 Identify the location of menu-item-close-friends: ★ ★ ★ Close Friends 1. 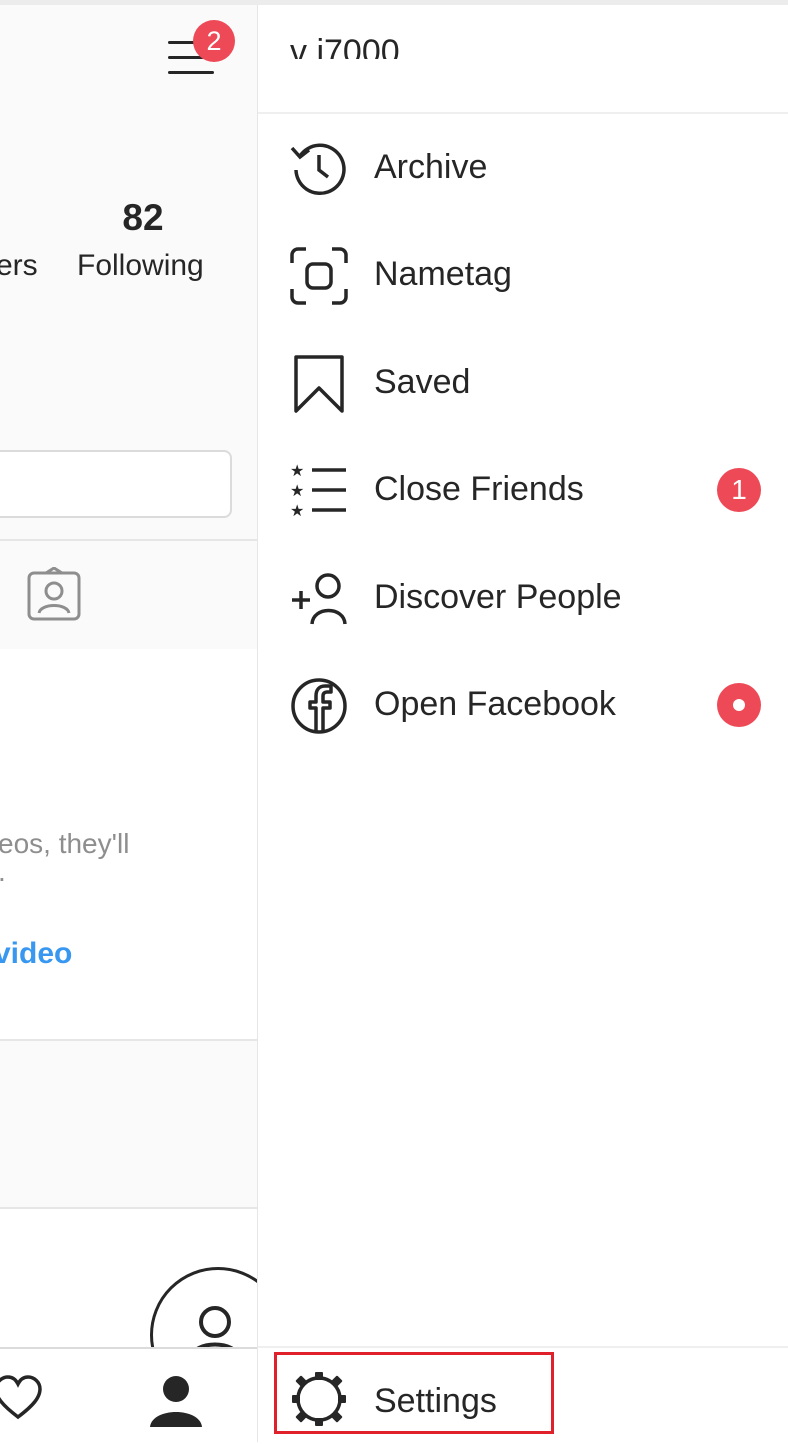
(523, 490).